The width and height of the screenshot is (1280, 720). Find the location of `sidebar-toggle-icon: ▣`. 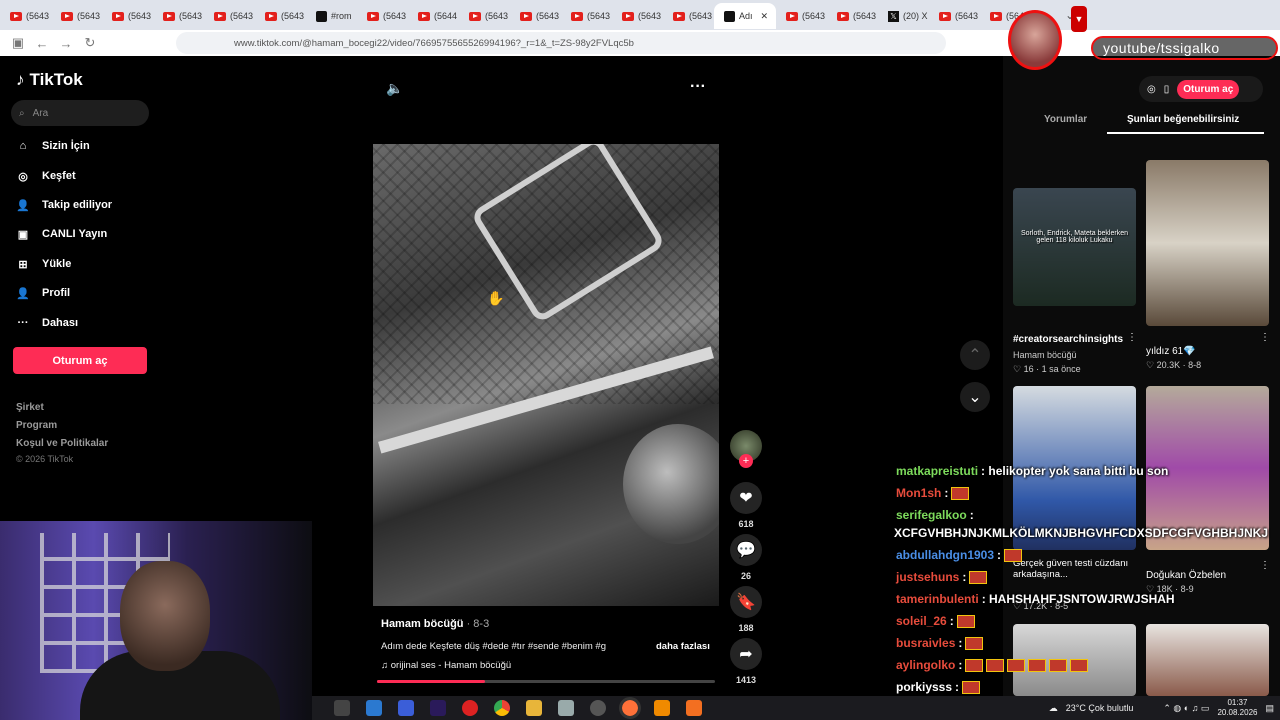

sidebar-toggle-icon: ▣ is located at coordinates (18, 43).